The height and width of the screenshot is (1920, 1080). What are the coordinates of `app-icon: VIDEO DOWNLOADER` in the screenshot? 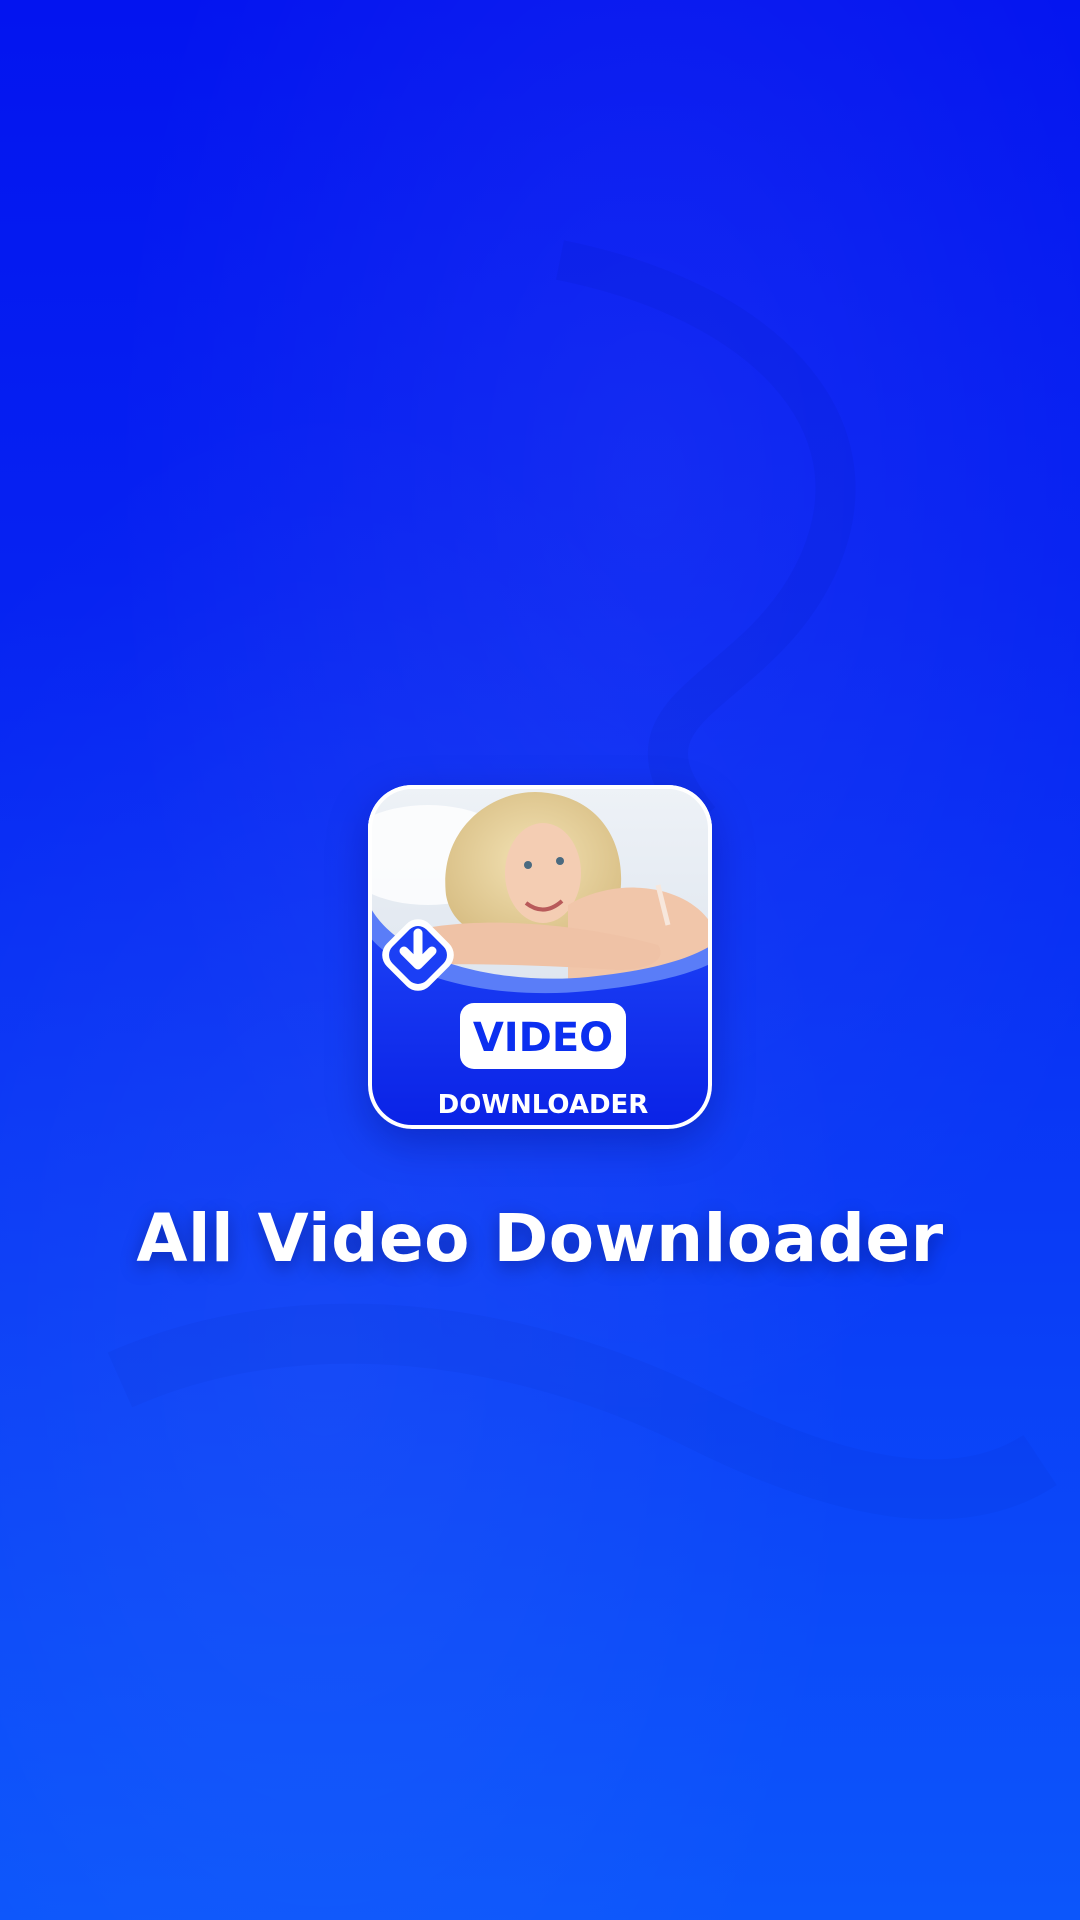 It's located at (540, 957).